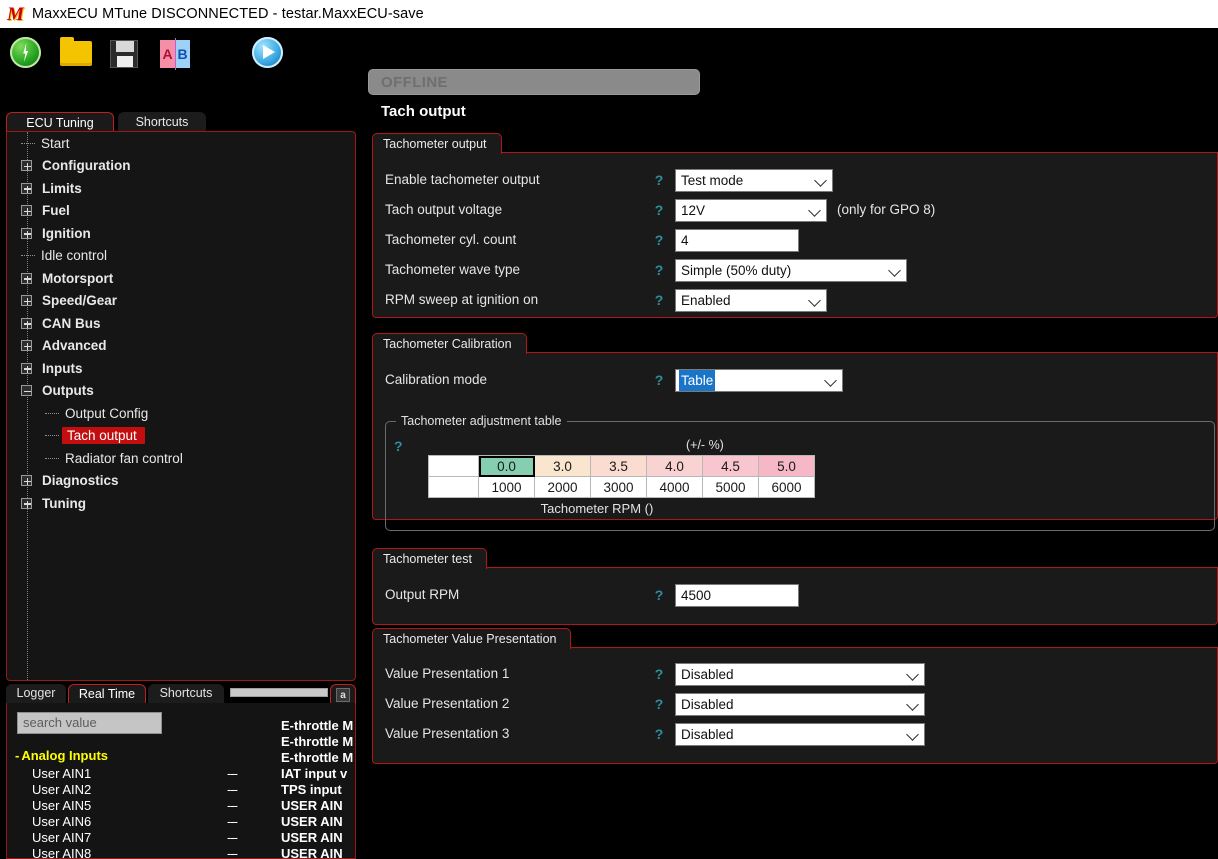 This screenshot has width=1218, height=859. Describe the element at coordinates (759, 380) in the screenshot. I see `dropdown-calibration-mode: Table` at that location.